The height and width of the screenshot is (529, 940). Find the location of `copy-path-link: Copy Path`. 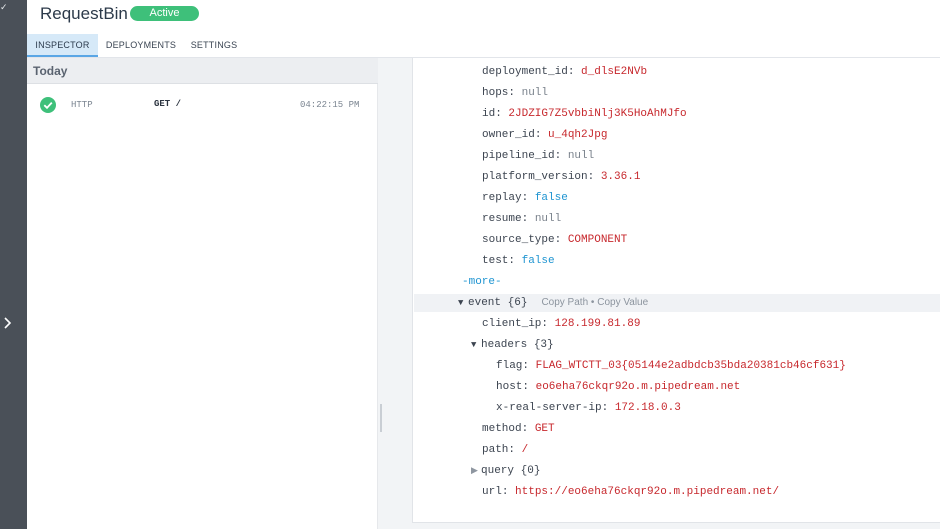

copy-path-link: Copy Path is located at coordinates (564, 302).